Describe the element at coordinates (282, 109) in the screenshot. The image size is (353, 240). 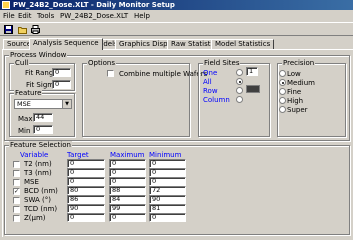
I see `precision-super-radio` at that location.